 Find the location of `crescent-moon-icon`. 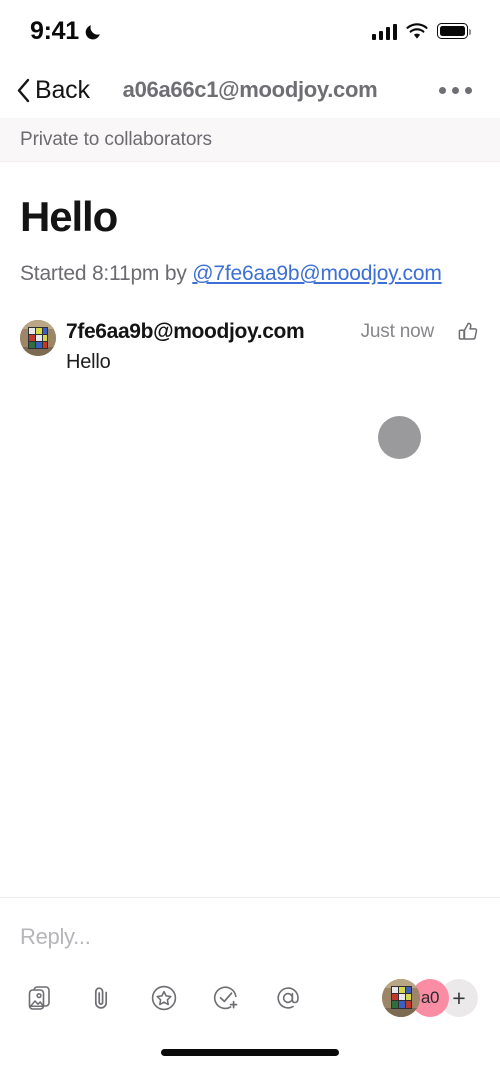

crescent-moon-icon is located at coordinates (93, 31).